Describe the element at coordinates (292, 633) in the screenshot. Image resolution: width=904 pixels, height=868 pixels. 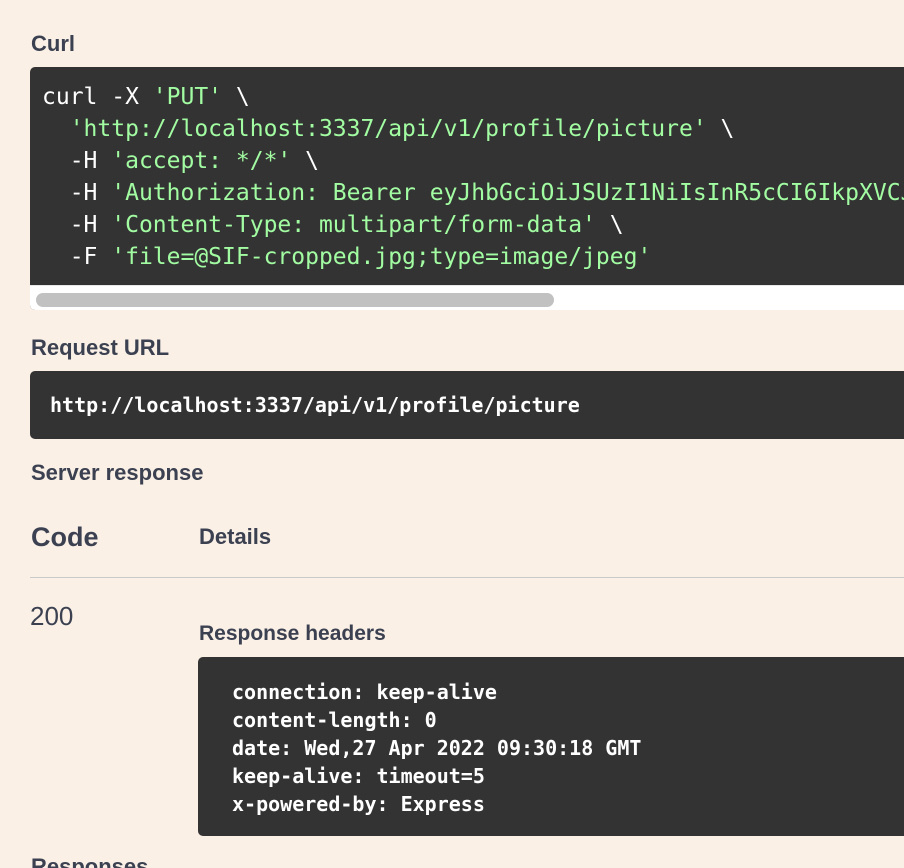
I see `response-headers-title: Response headers` at that location.